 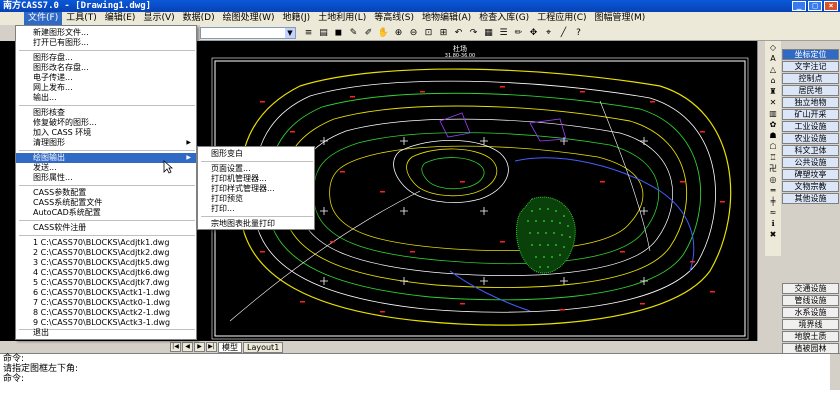 I want to click on recent-file-item: 4 C:\CASS70\BLOCKS\Acdjtk6.dwg, so click(x=106, y=273).